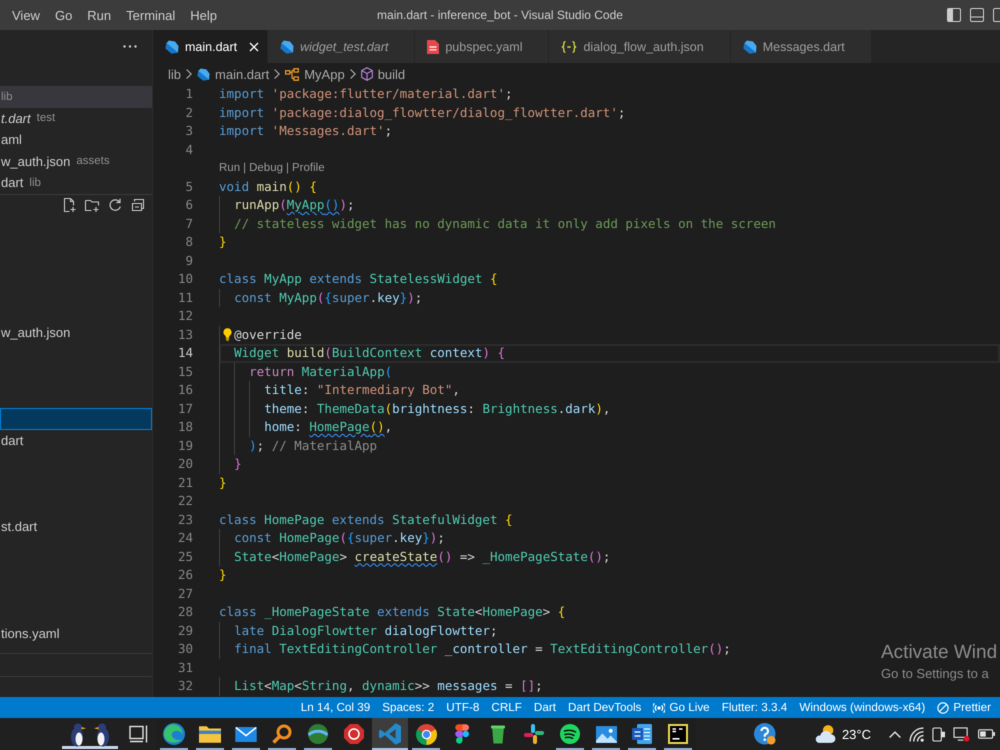 This screenshot has height=750, width=1000. I want to click on status-item: CRLF, so click(506, 707).